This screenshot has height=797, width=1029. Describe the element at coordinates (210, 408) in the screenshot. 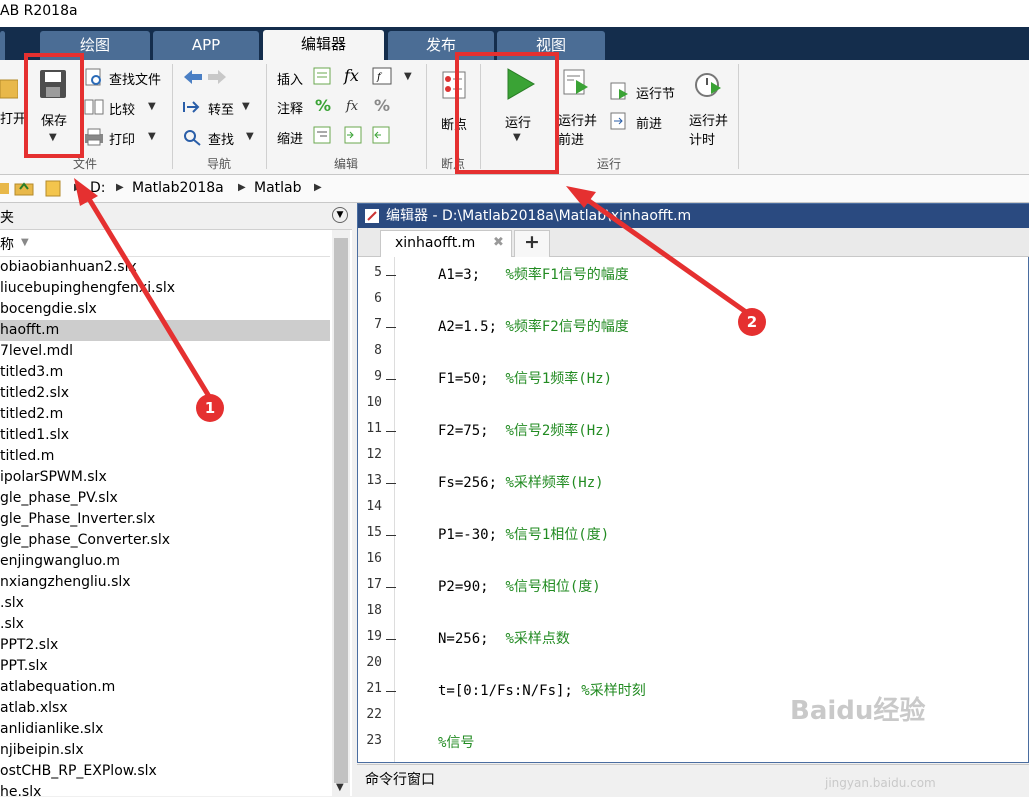

I see `annotation-badge-1: 1` at that location.